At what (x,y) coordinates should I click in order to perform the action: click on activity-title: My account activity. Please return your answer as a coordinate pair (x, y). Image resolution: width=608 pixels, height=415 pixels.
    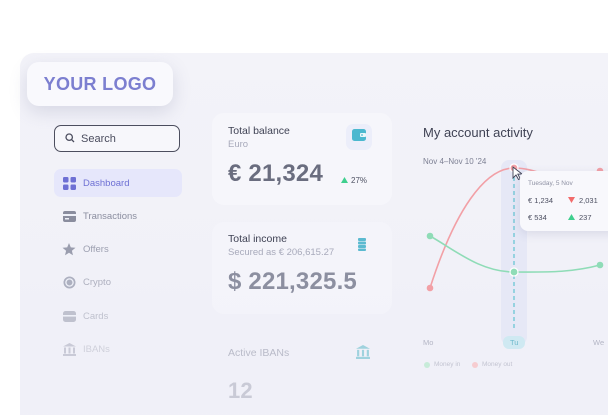
    Looking at the image, I should click on (478, 132).